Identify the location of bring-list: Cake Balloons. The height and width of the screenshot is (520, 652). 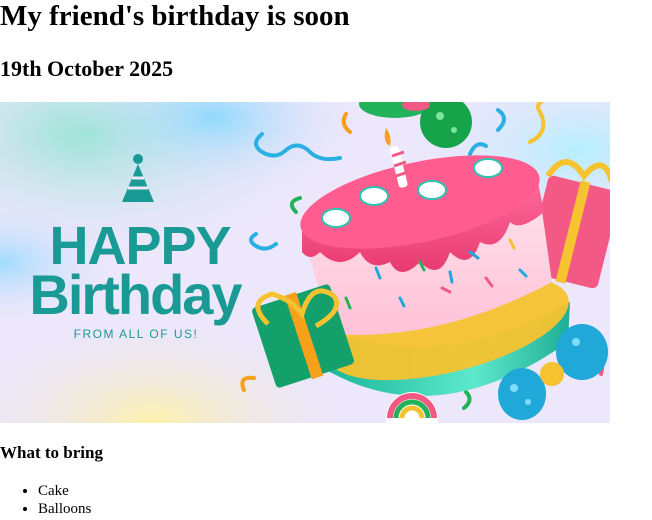
(45, 500).